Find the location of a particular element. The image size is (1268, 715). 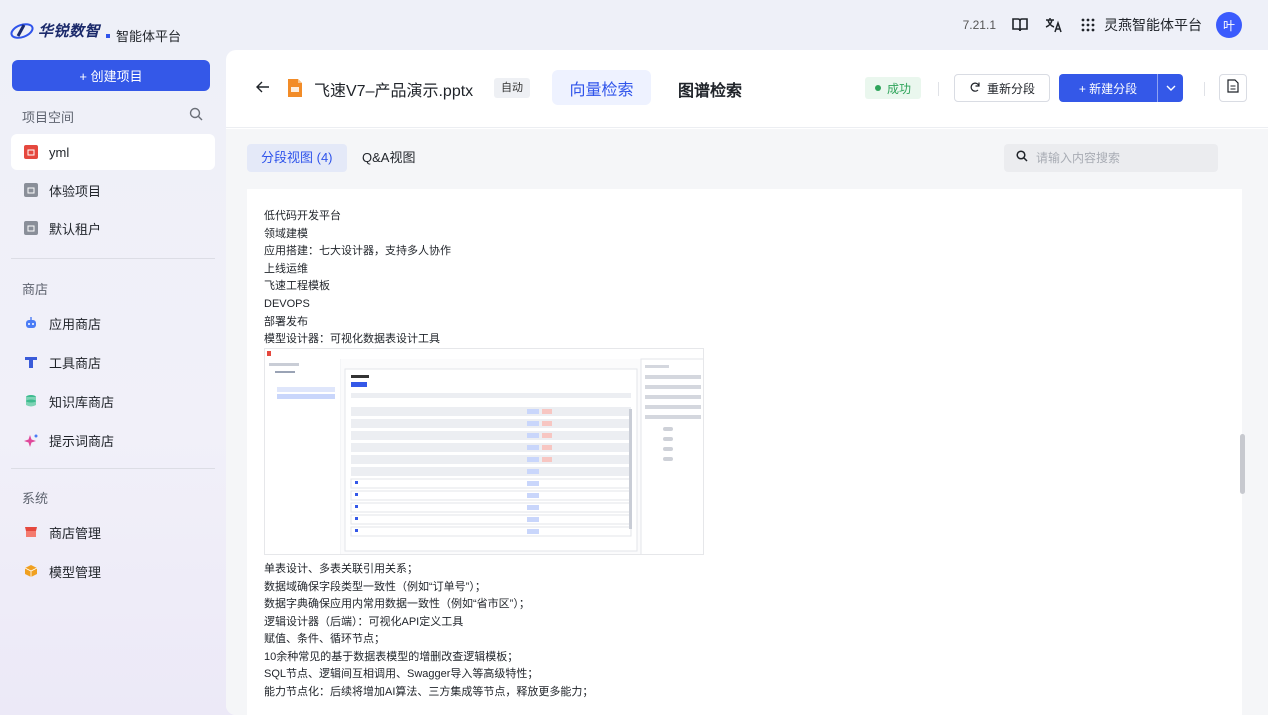

cube-icon is located at coordinates (31, 571).